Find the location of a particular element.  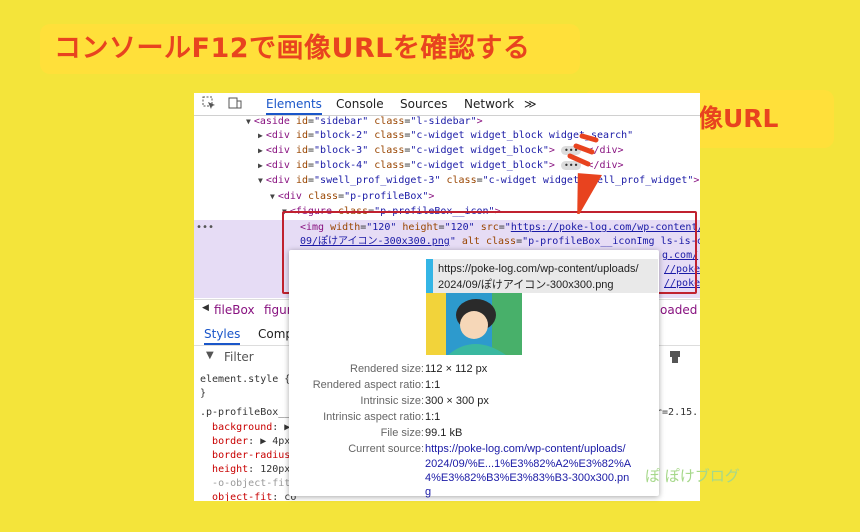

tooltip-label: File size: is located at coordinates (402, 433).